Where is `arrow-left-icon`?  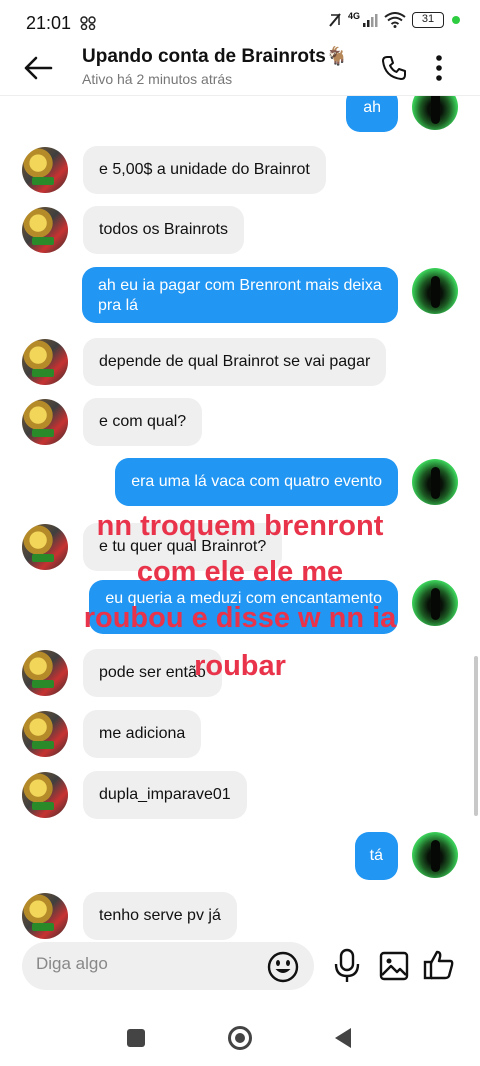
arrow-left-icon is located at coordinates (38, 68).